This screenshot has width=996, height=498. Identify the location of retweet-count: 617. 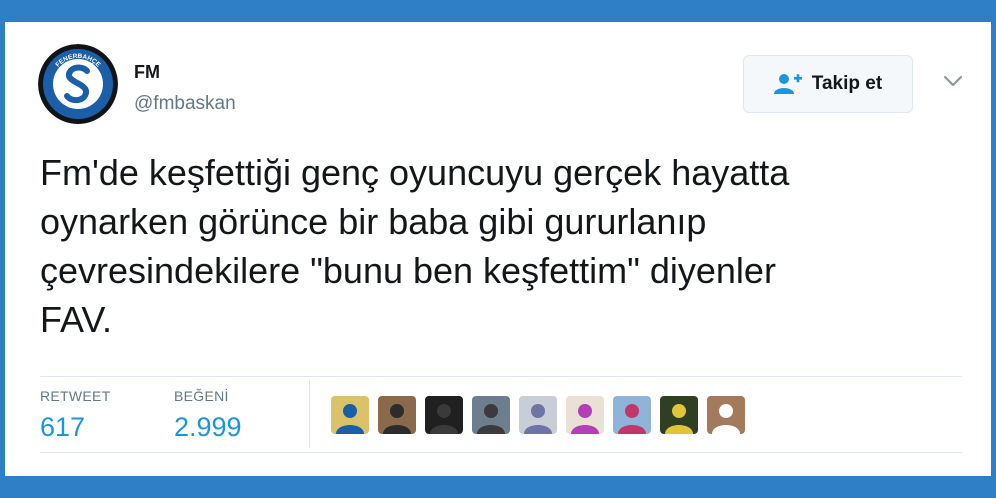
(63, 427).